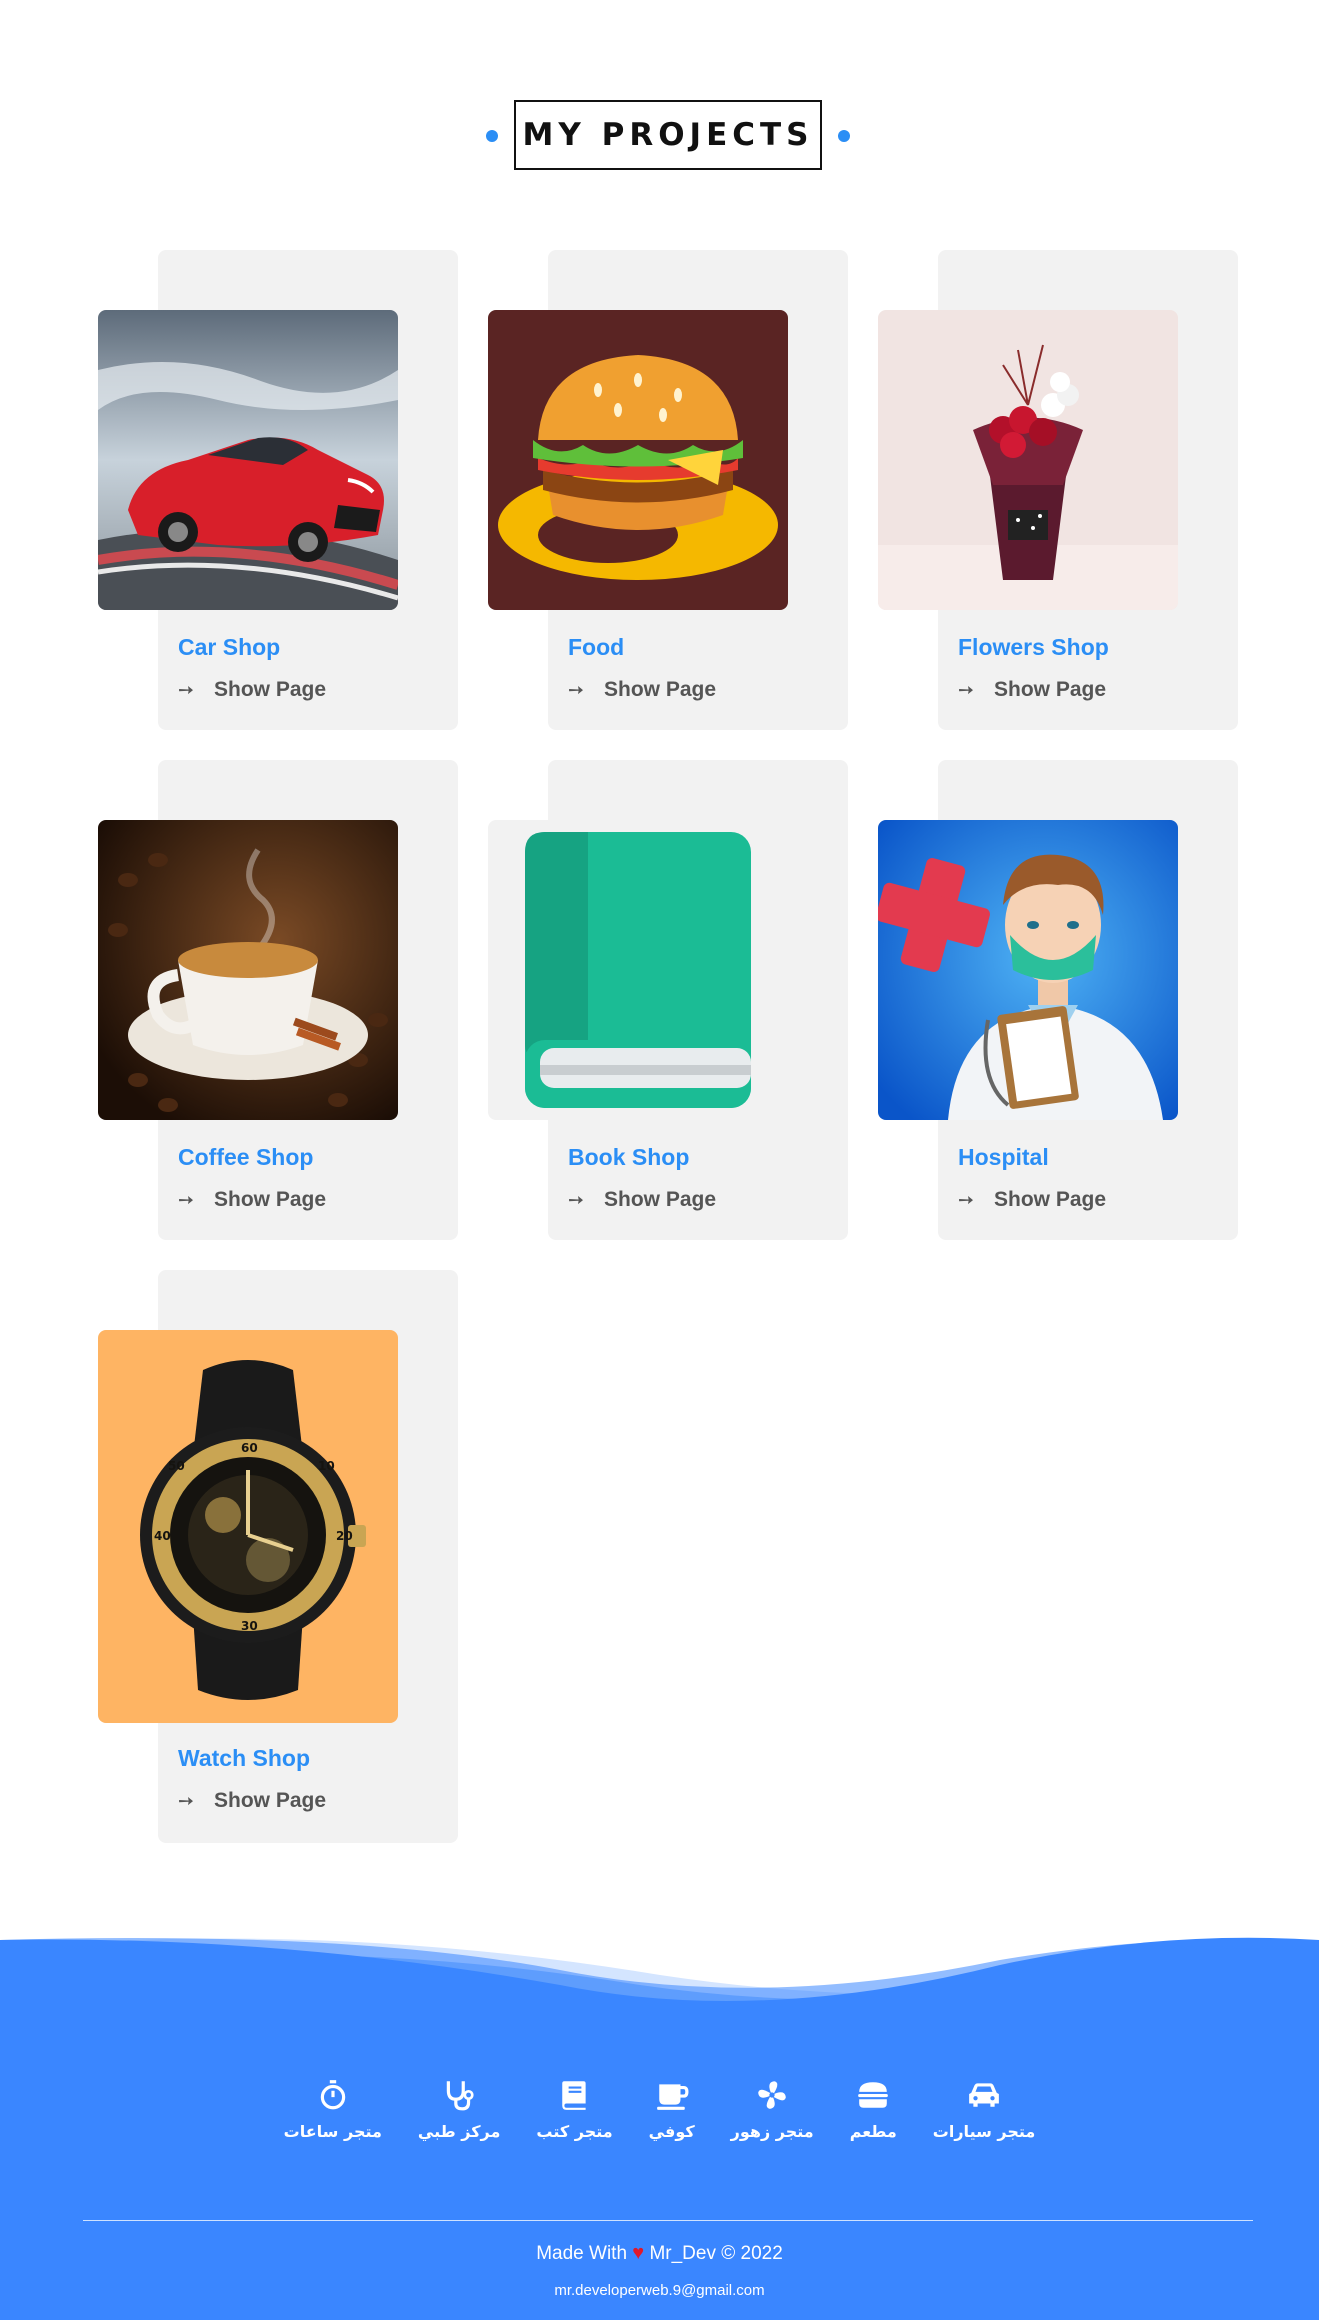  What do you see at coordinates (162, 1536) in the screenshot?
I see `svg-text: 40` at bounding box center [162, 1536].